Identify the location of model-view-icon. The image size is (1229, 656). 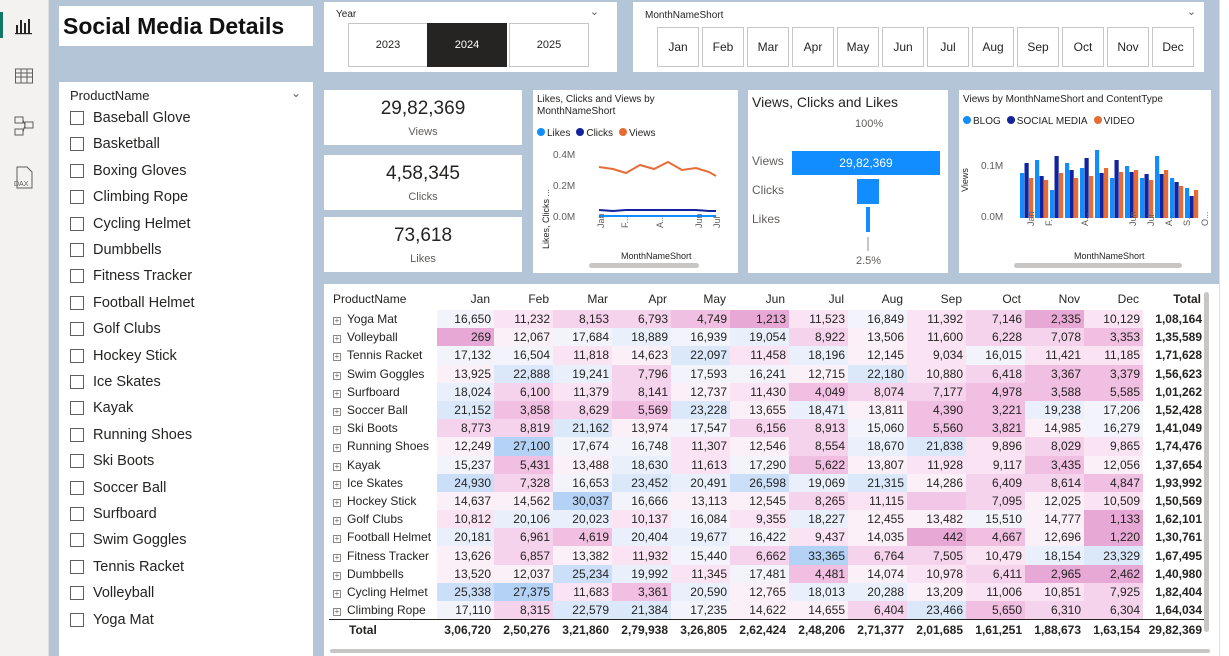
(24, 126).